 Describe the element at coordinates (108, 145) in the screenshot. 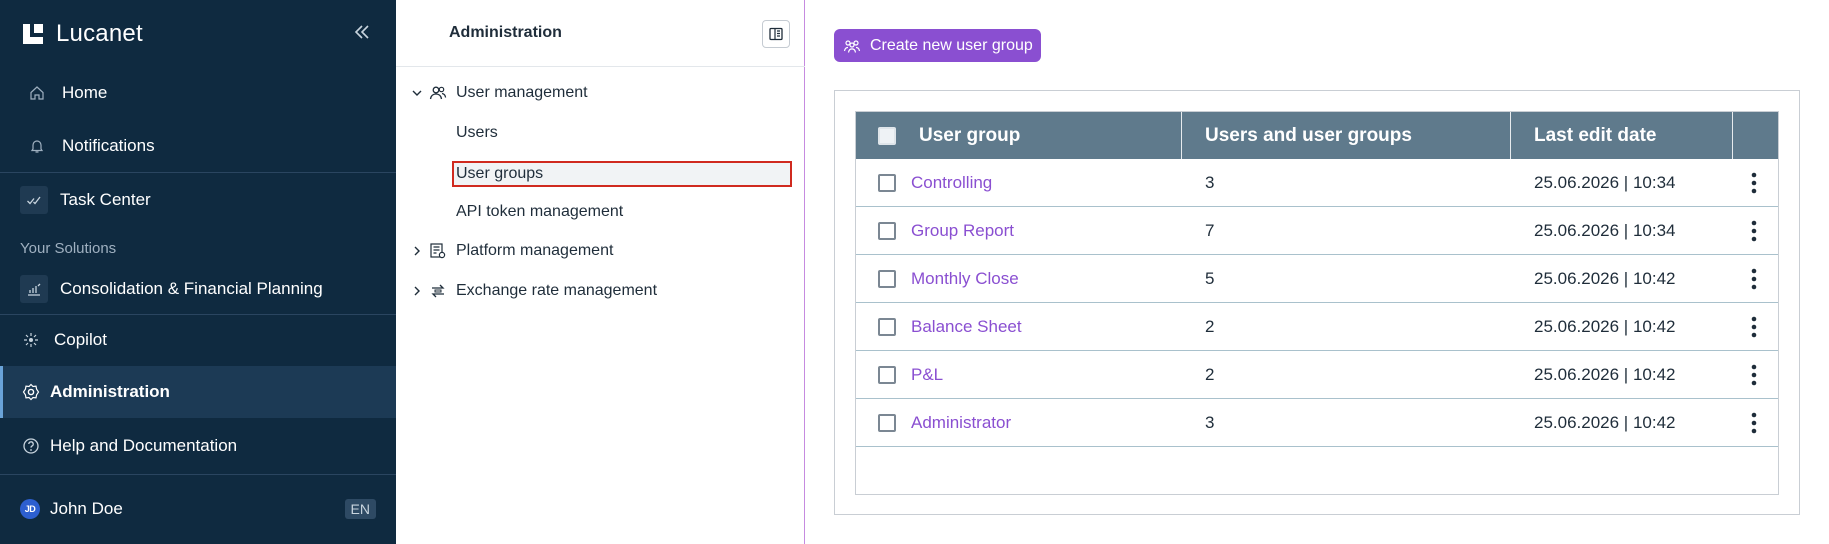

I see `sidebar-item-label: Notifications` at that location.